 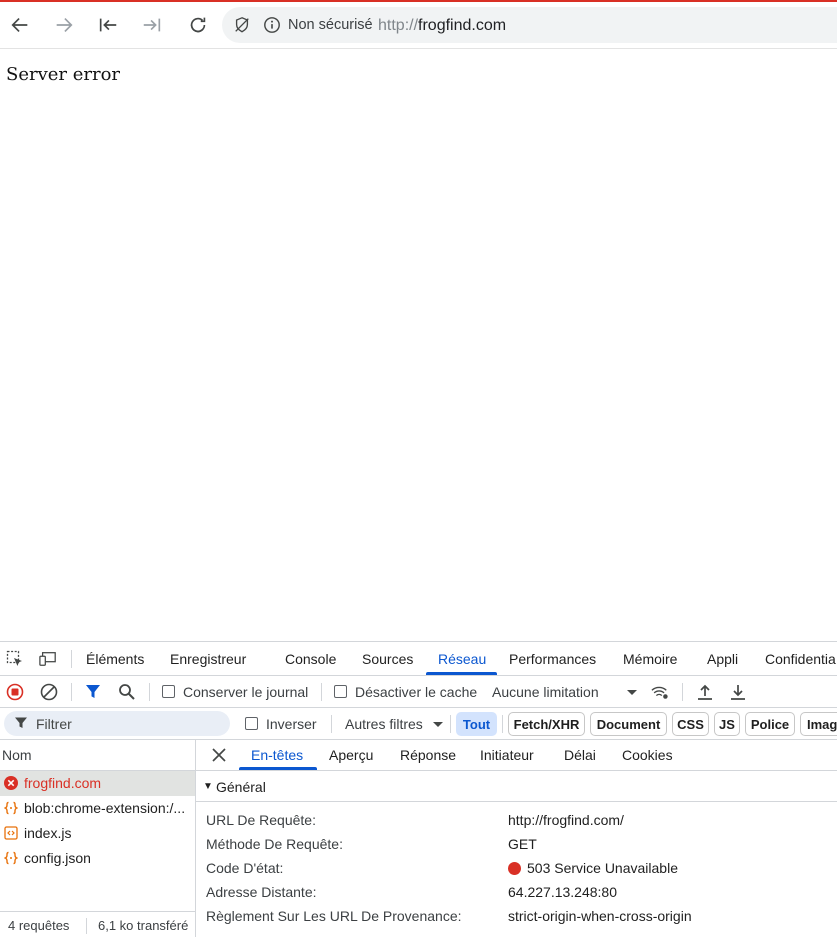 What do you see at coordinates (15, 692) in the screenshot?
I see `stop-recording-button` at bounding box center [15, 692].